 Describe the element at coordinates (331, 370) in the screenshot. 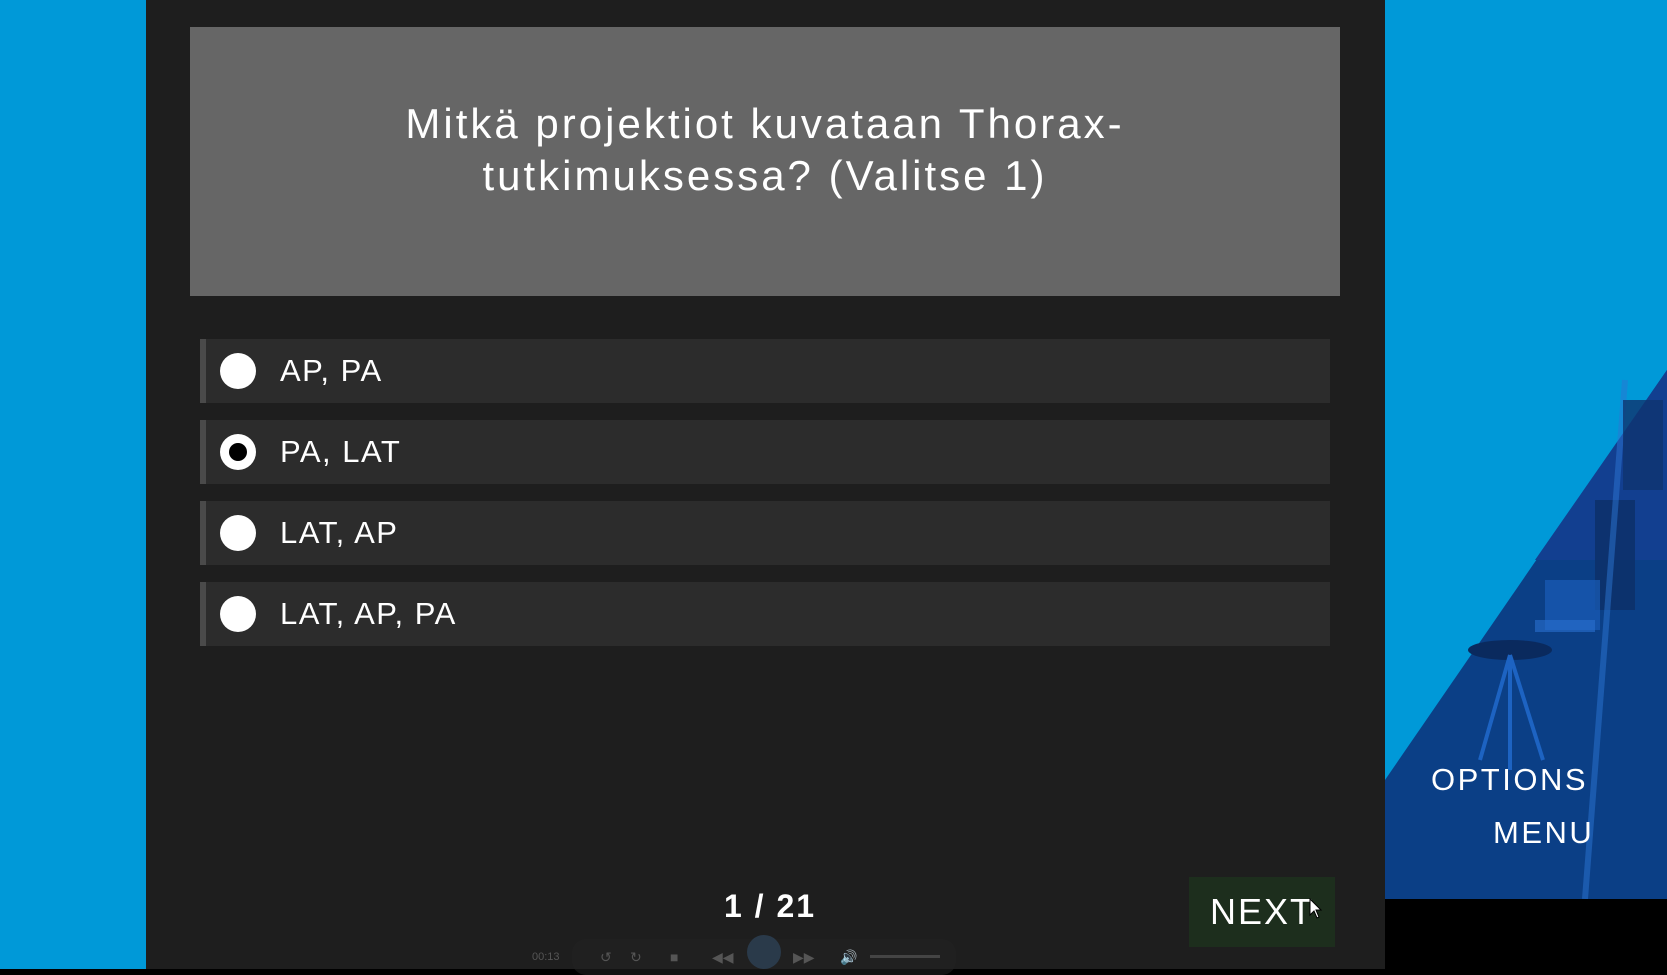

I see `answer-option-label: AP, PA` at that location.